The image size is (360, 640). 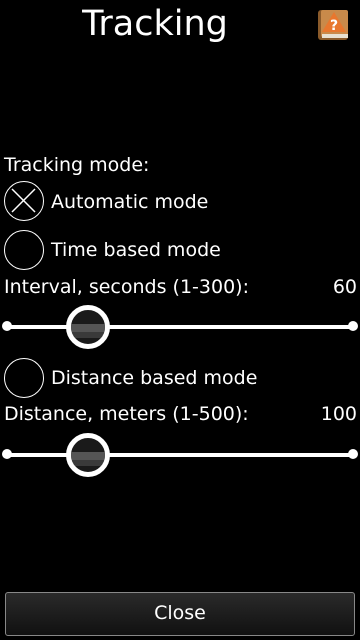 What do you see at coordinates (129, 202) in the screenshot?
I see `automatic-mode-label: Automatic mode` at bounding box center [129, 202].